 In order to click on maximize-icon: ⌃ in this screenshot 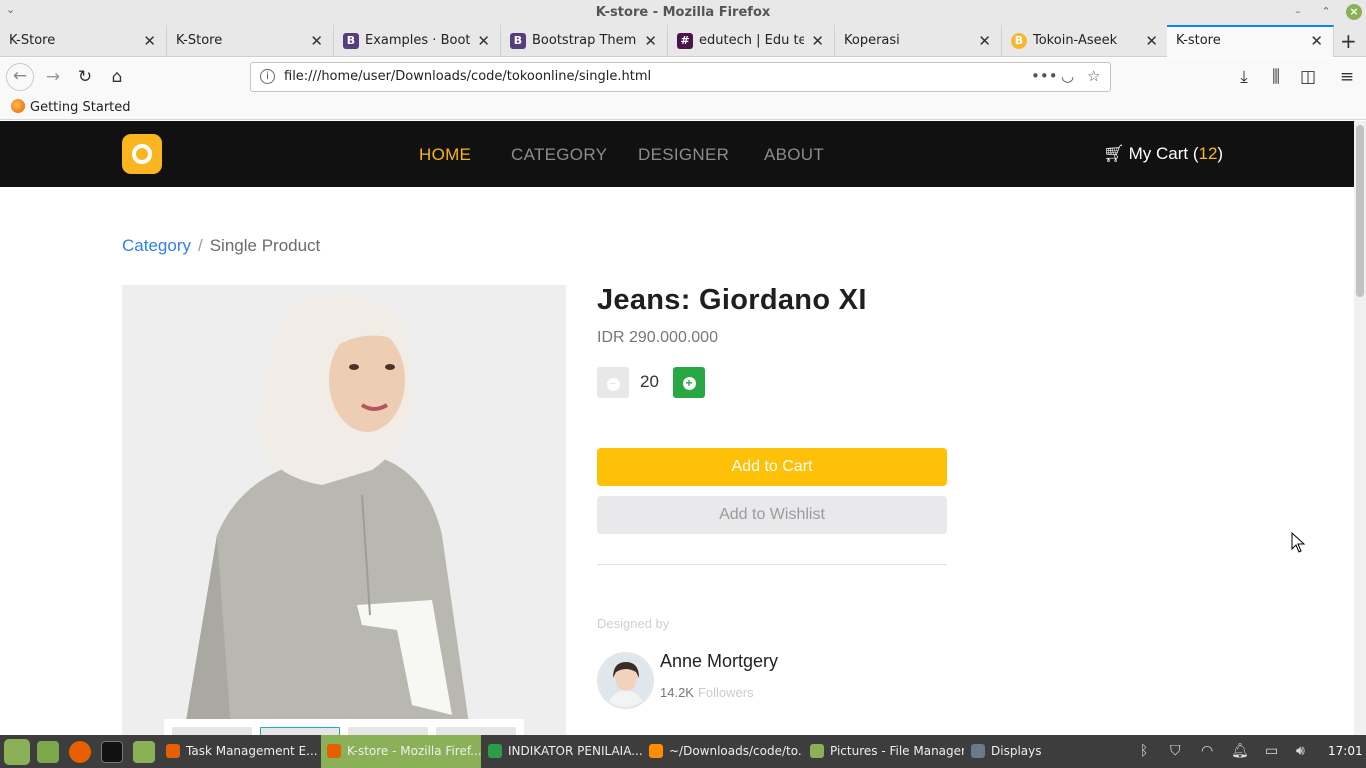, I will do `click(1326, 12)`.